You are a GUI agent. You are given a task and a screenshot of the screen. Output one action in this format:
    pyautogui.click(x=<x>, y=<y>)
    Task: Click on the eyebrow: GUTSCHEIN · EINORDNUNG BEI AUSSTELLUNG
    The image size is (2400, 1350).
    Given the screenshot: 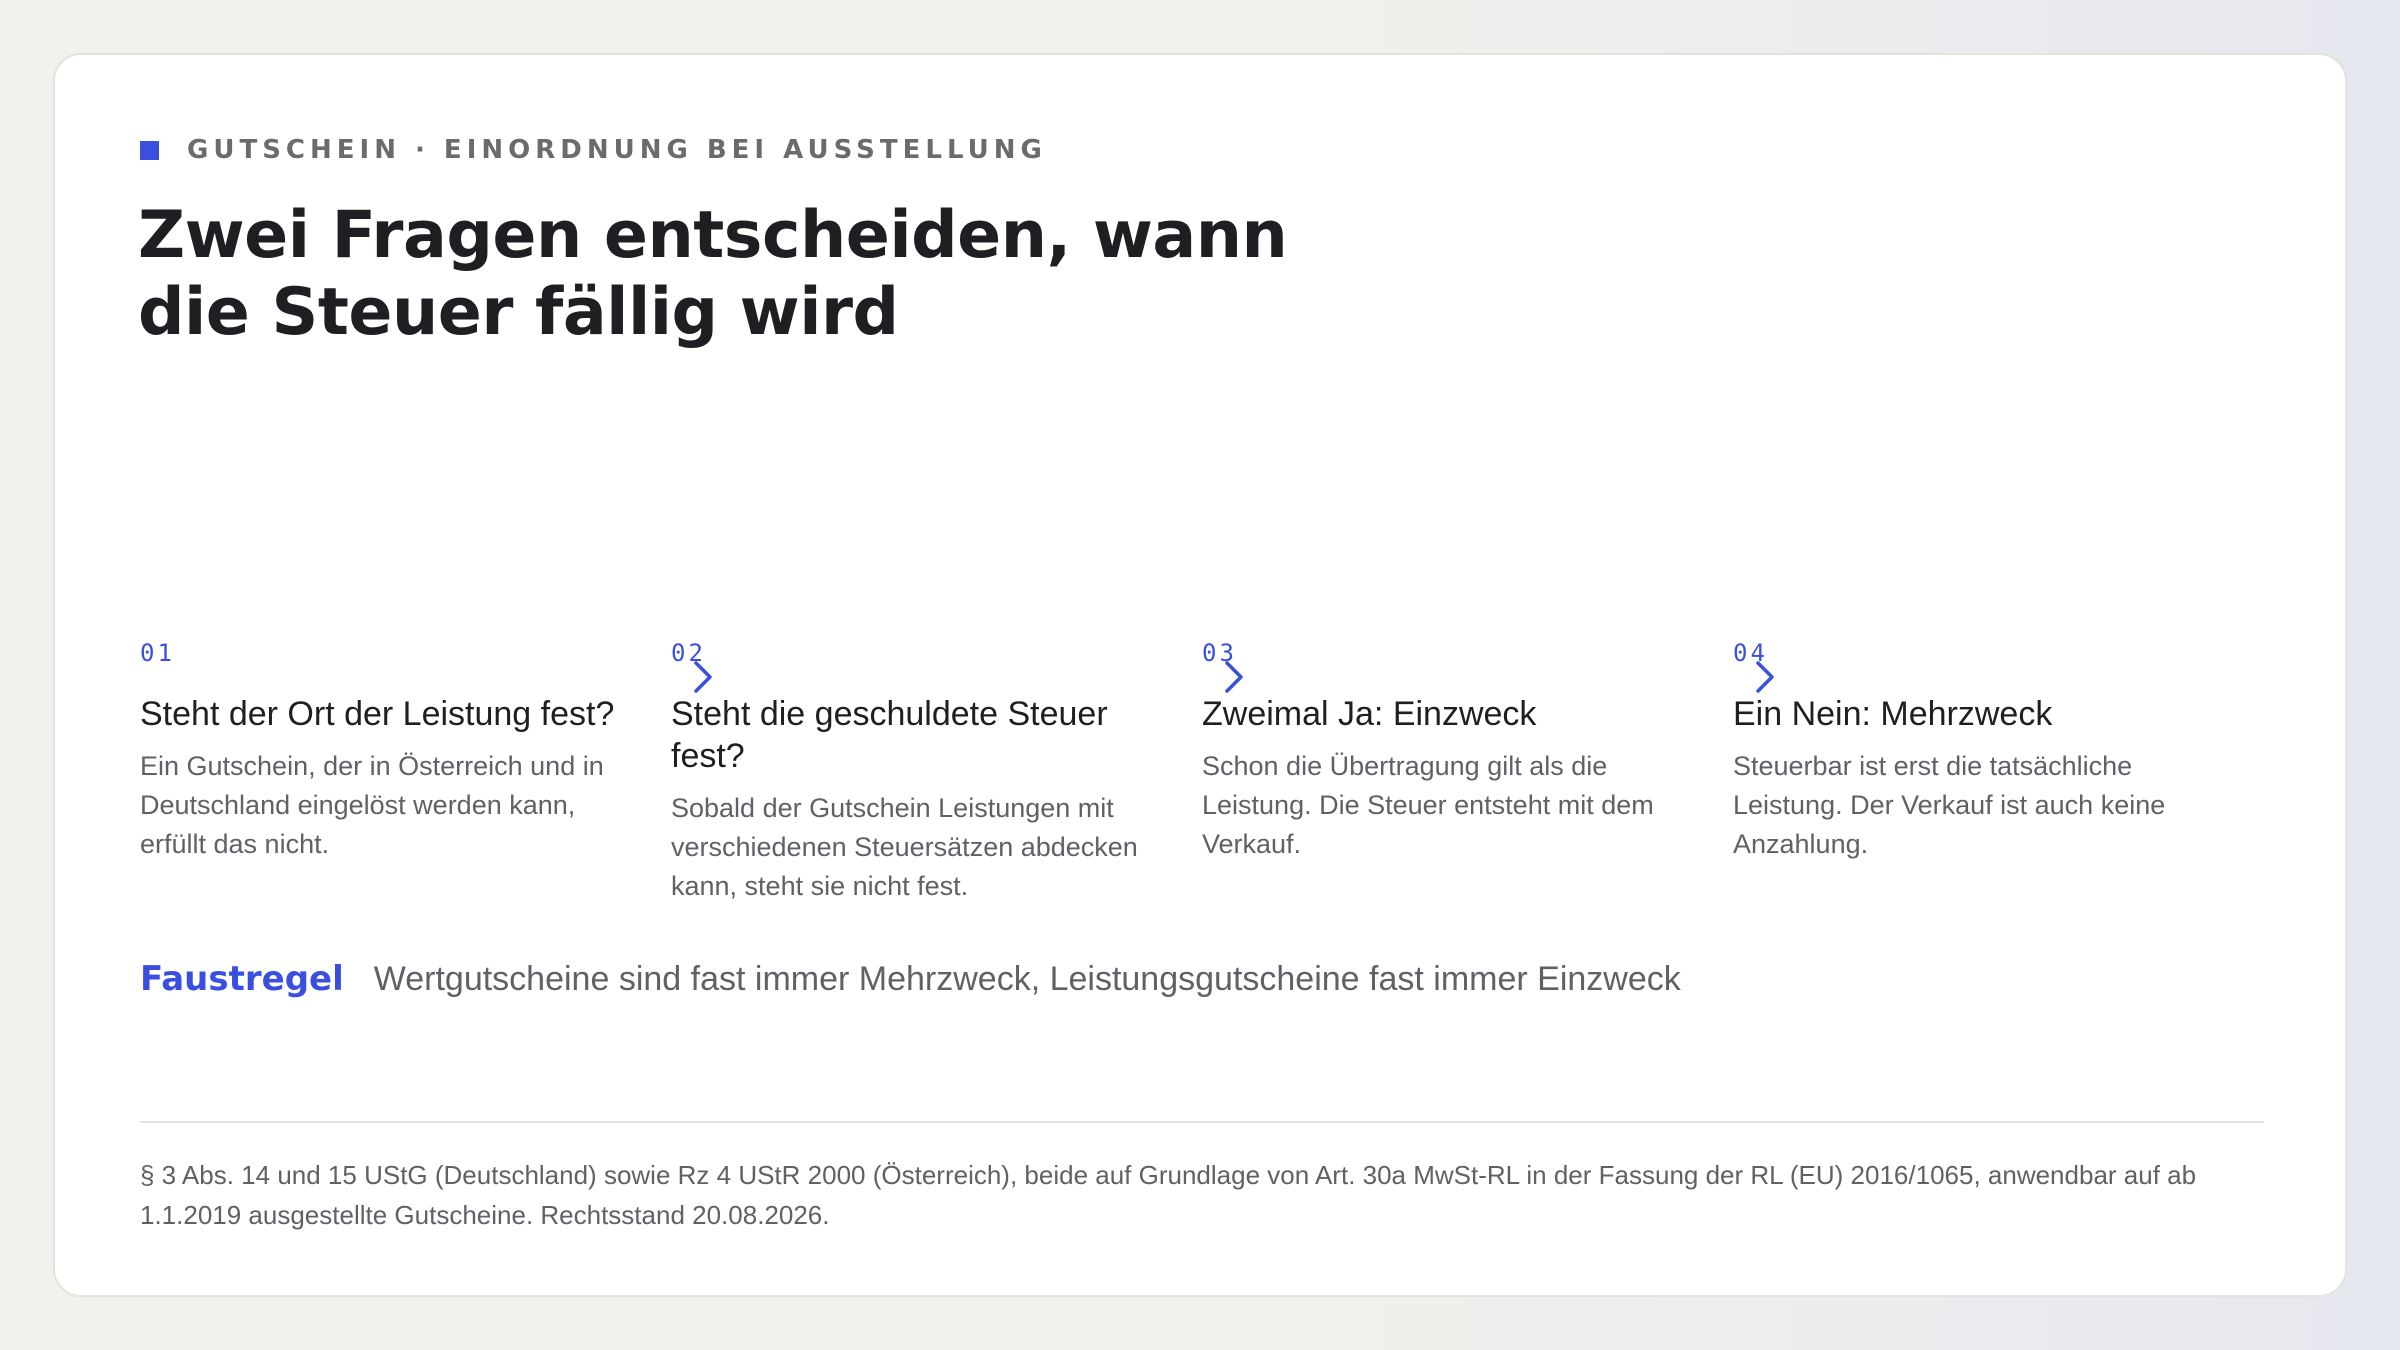 What is the action you would take?
    pyautogui.click(x=593, y=150)
    